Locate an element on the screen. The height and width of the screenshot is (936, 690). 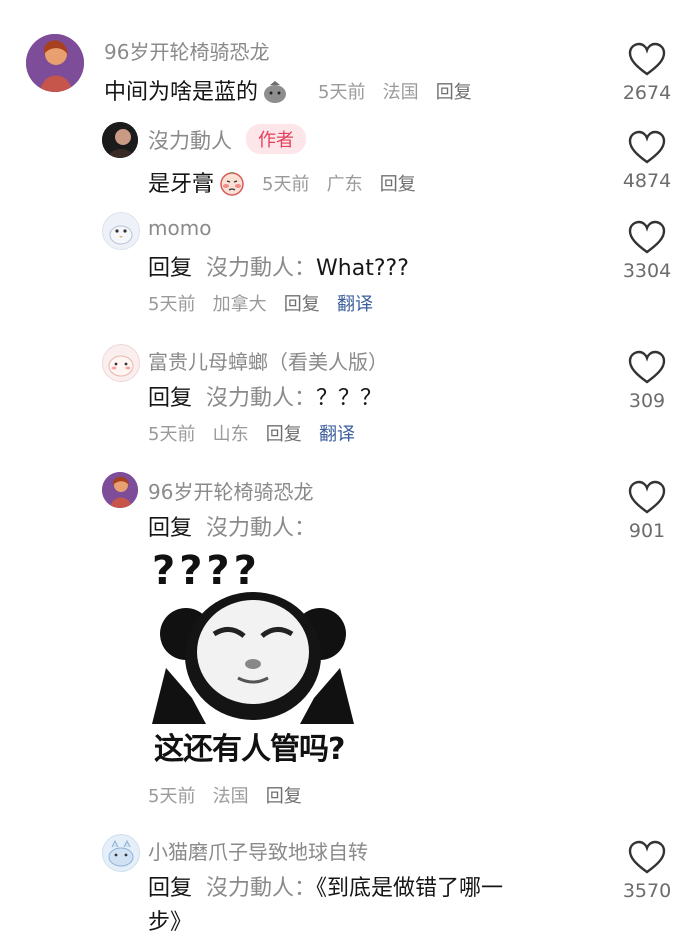
username: 小猫磨爪子导致地球自转 is located at coordinates (258, 850).